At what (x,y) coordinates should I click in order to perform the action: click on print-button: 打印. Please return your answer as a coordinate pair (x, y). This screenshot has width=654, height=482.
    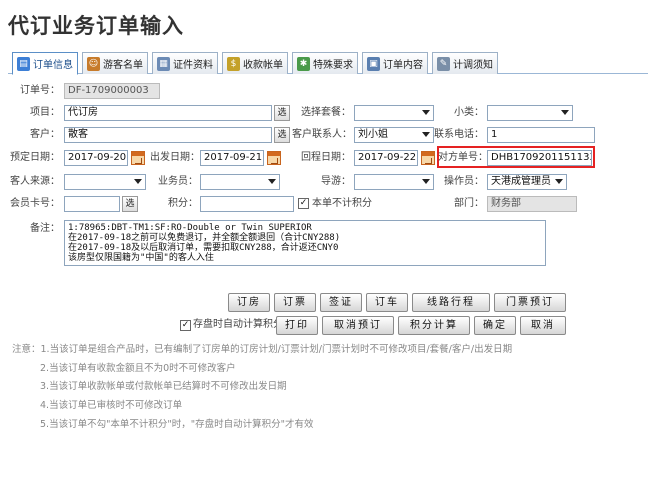
    Looking at the image, I should click on (297, 325).